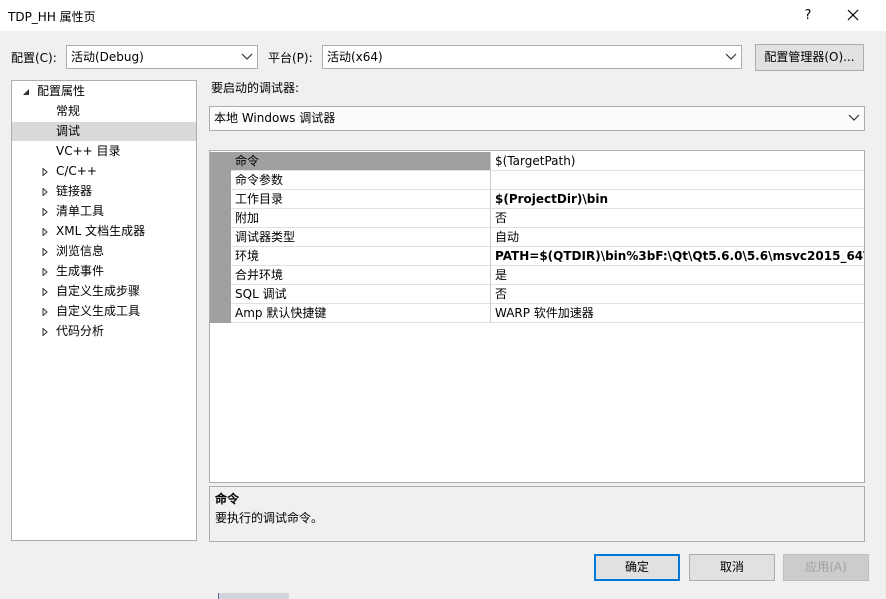 The height and width of the screenshot is (599, 886). Describe the element at coordinates (253, 596) in the screenshot. I see `background-window-edge` at that location.